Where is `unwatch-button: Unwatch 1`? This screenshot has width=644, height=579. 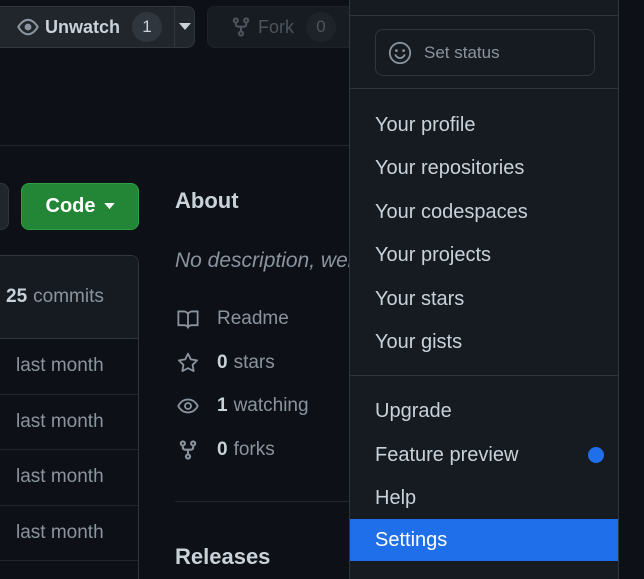 unwatch-button: Unwatch 1 is located at coordinates (87, 27).